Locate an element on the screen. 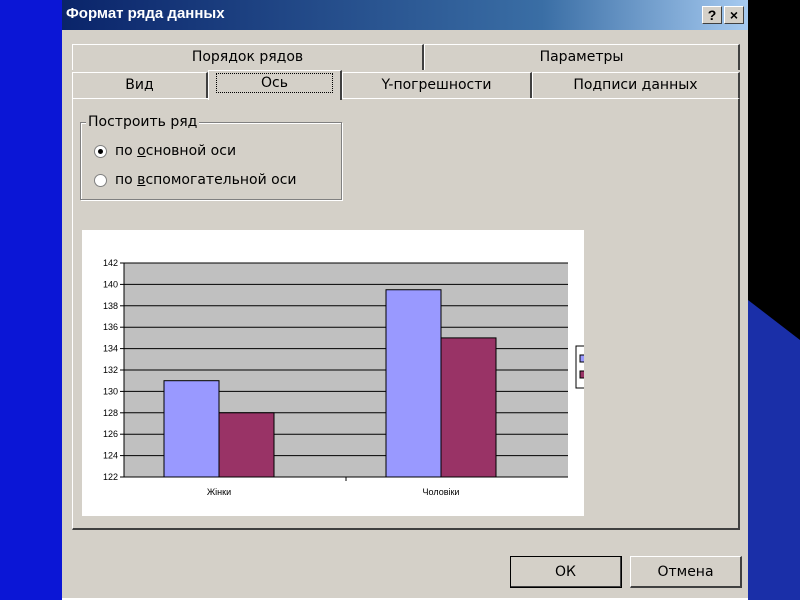 The image size is (800, 600). radio-primary-axis-button is located at coordinates (100, 151).